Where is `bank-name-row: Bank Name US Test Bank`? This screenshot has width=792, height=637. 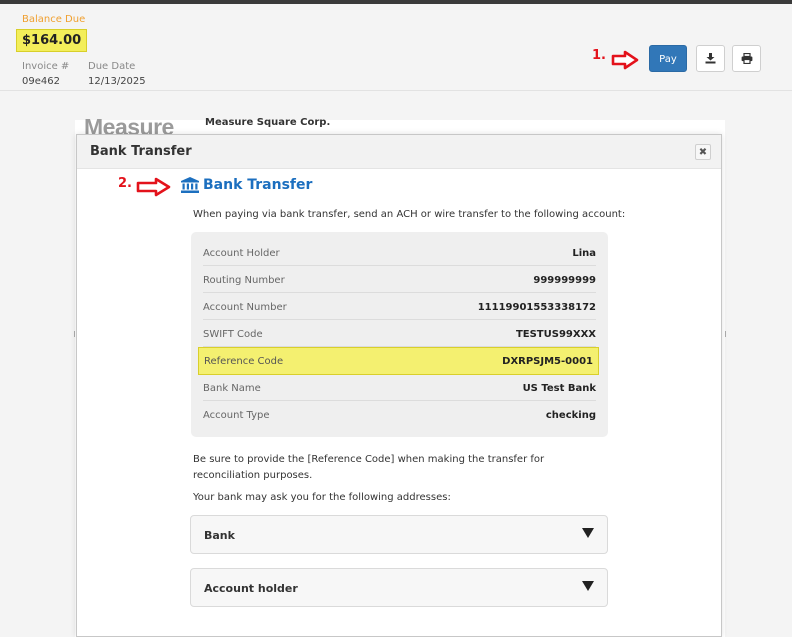
bank-name-row: Bank Name US Test Bank is located at coordinates (399, 388).